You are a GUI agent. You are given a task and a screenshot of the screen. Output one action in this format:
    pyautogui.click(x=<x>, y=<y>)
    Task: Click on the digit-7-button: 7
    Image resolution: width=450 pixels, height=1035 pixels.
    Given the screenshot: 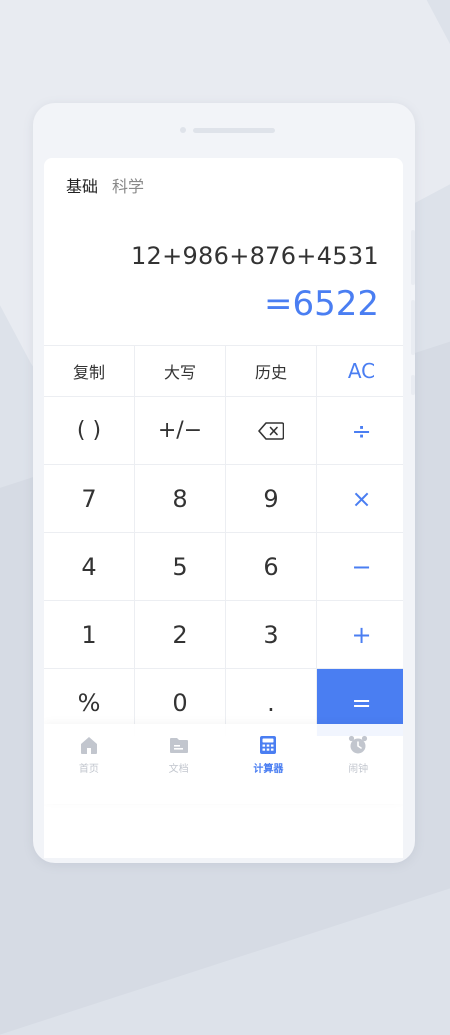 What is the action you would take?
    pyautogui.click(x=89, y=498)
    